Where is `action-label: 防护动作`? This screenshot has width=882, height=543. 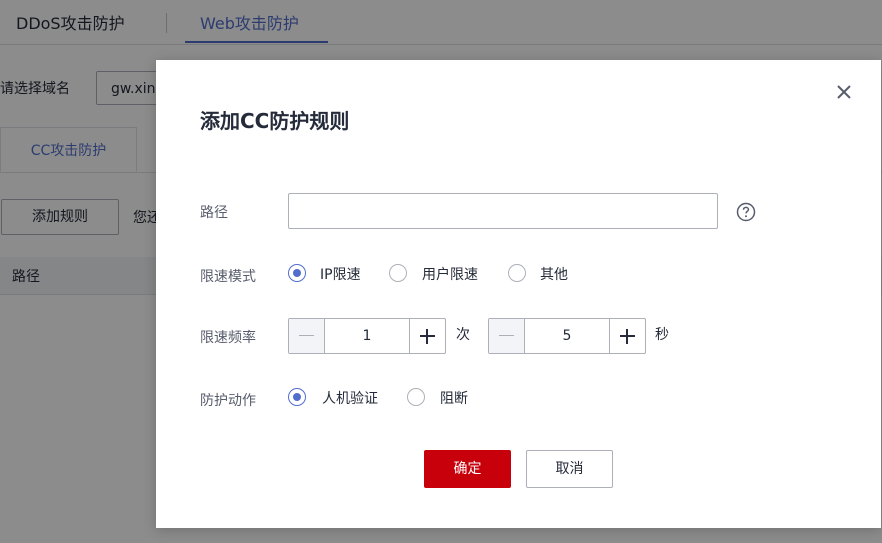 action-label: 防护动作 is located at coordinates (228, 401).